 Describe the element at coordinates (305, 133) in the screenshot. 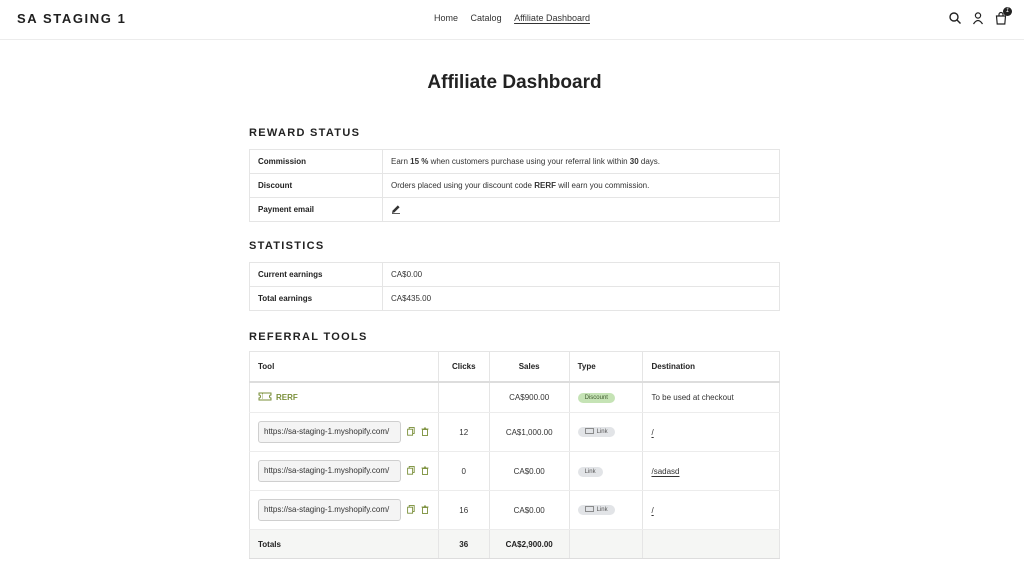

I see `reward-status-heading: REWARD STATUS` at that location.